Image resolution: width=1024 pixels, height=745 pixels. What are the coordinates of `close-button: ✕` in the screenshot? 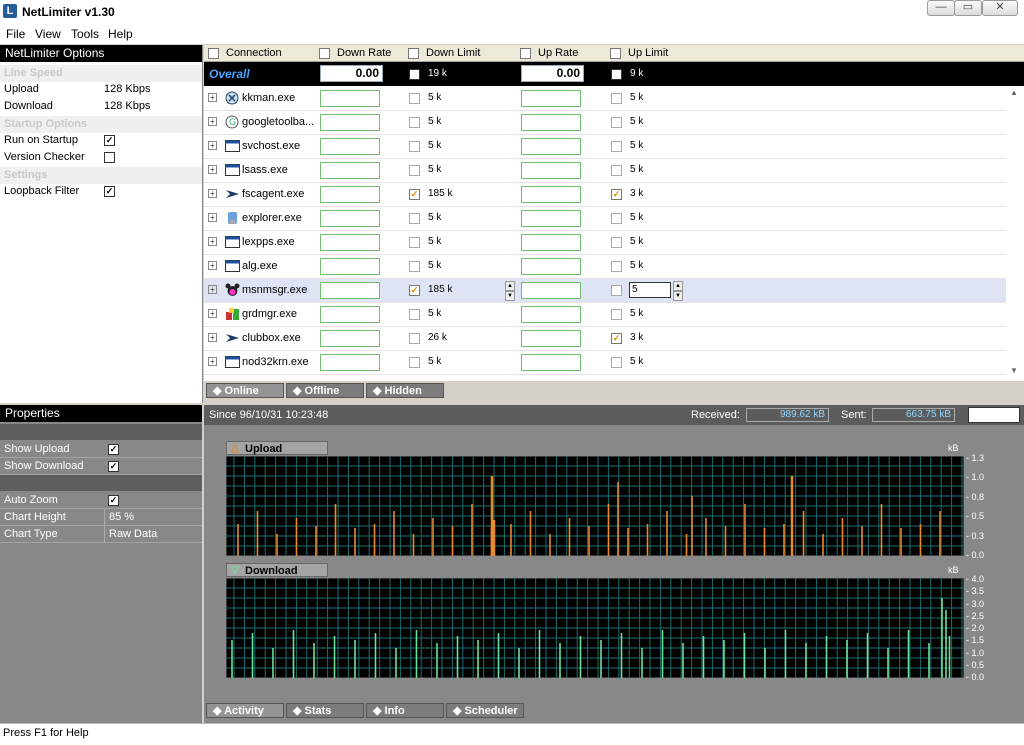 It's located at (1000, 8).